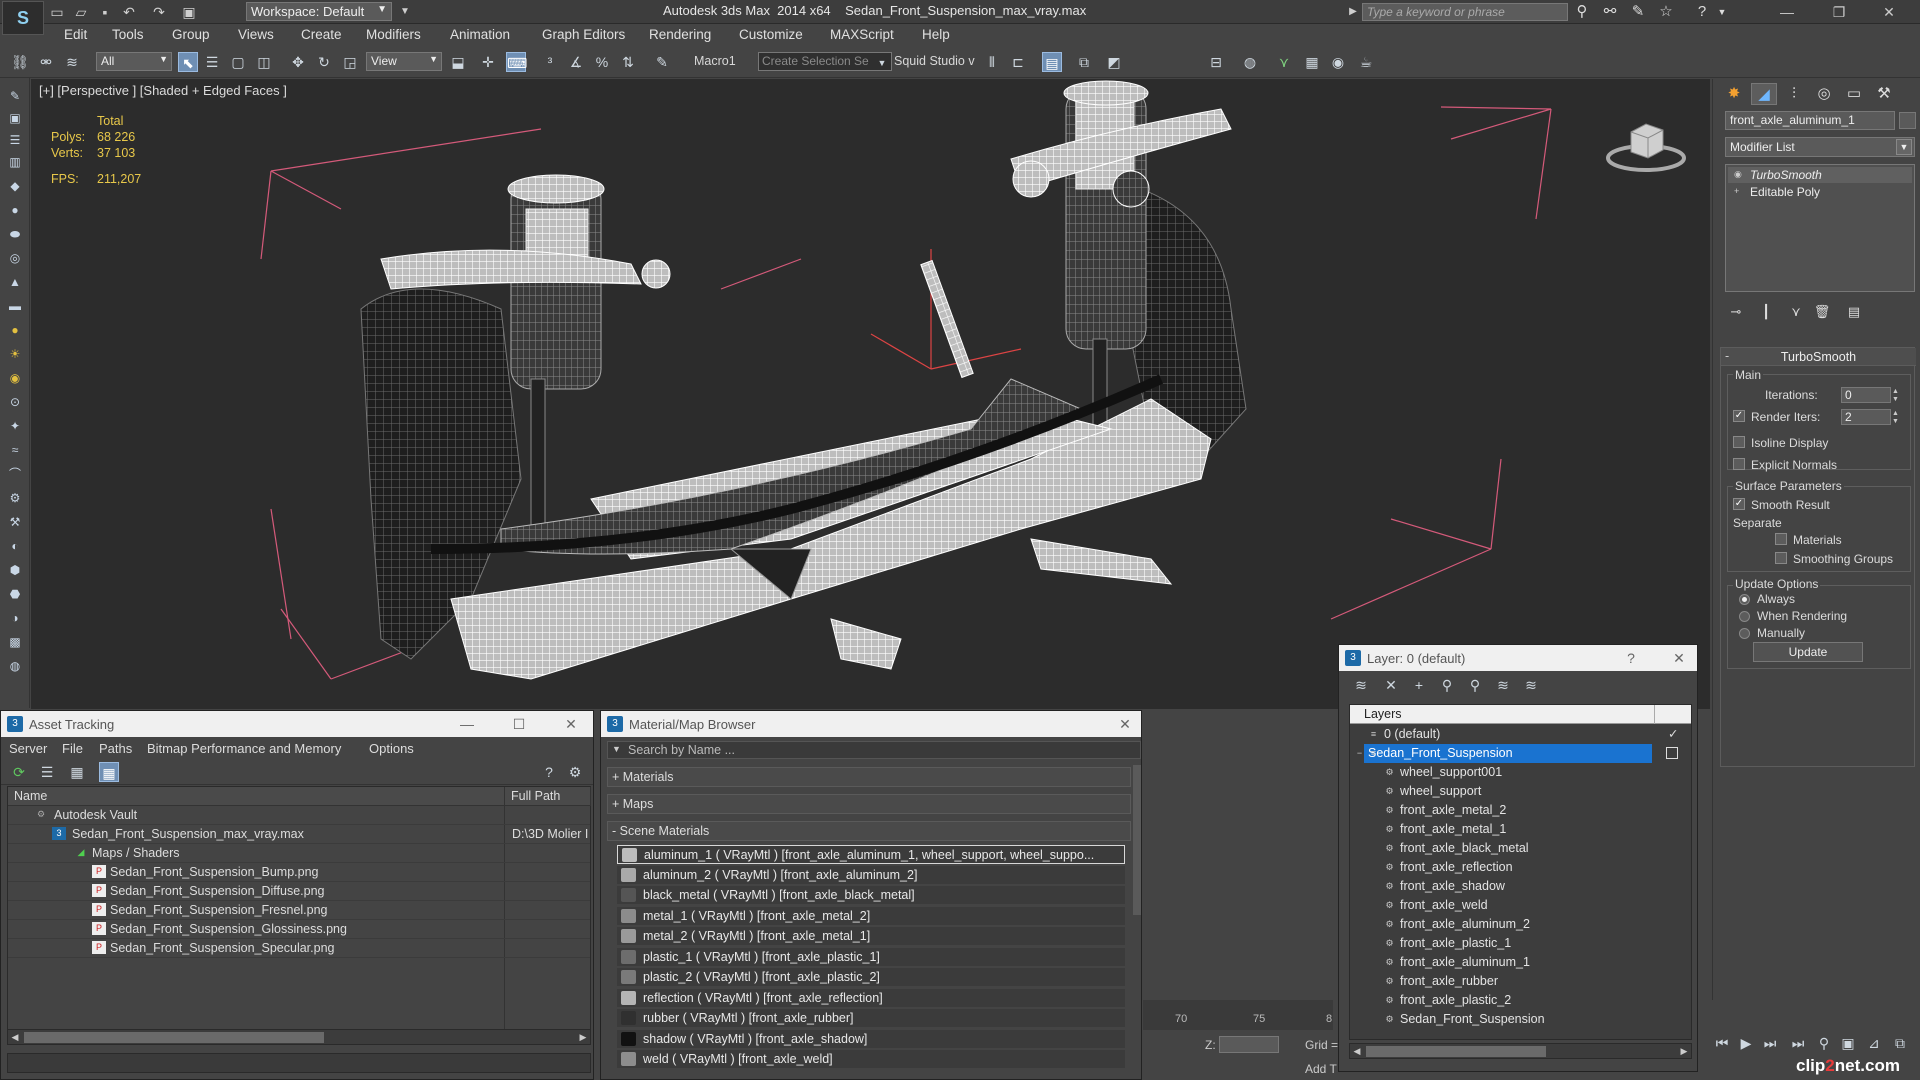 The height and width of the screenshot is (1080, 1920). What do you see at coordinates (134, 61) in the screenshot?
I see `selection-filter-dropdown: All ▼` at bounding box center [134, 61].